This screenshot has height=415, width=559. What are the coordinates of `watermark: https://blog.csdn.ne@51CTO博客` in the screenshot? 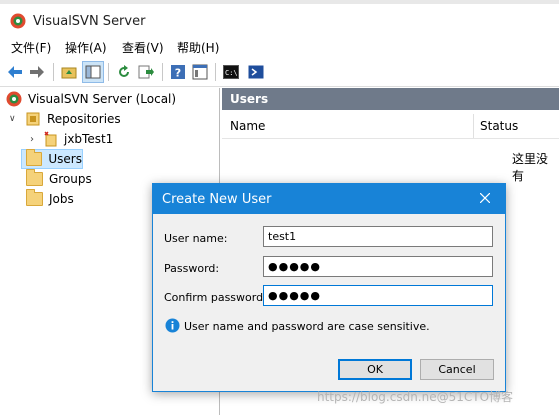 It's located at (415, 397).